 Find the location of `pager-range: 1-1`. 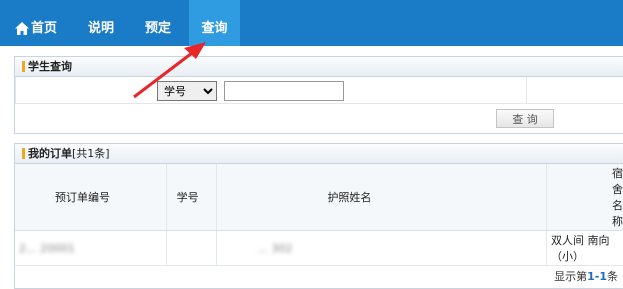

pager-range: 1-1 is located at coordinates (597, 276).